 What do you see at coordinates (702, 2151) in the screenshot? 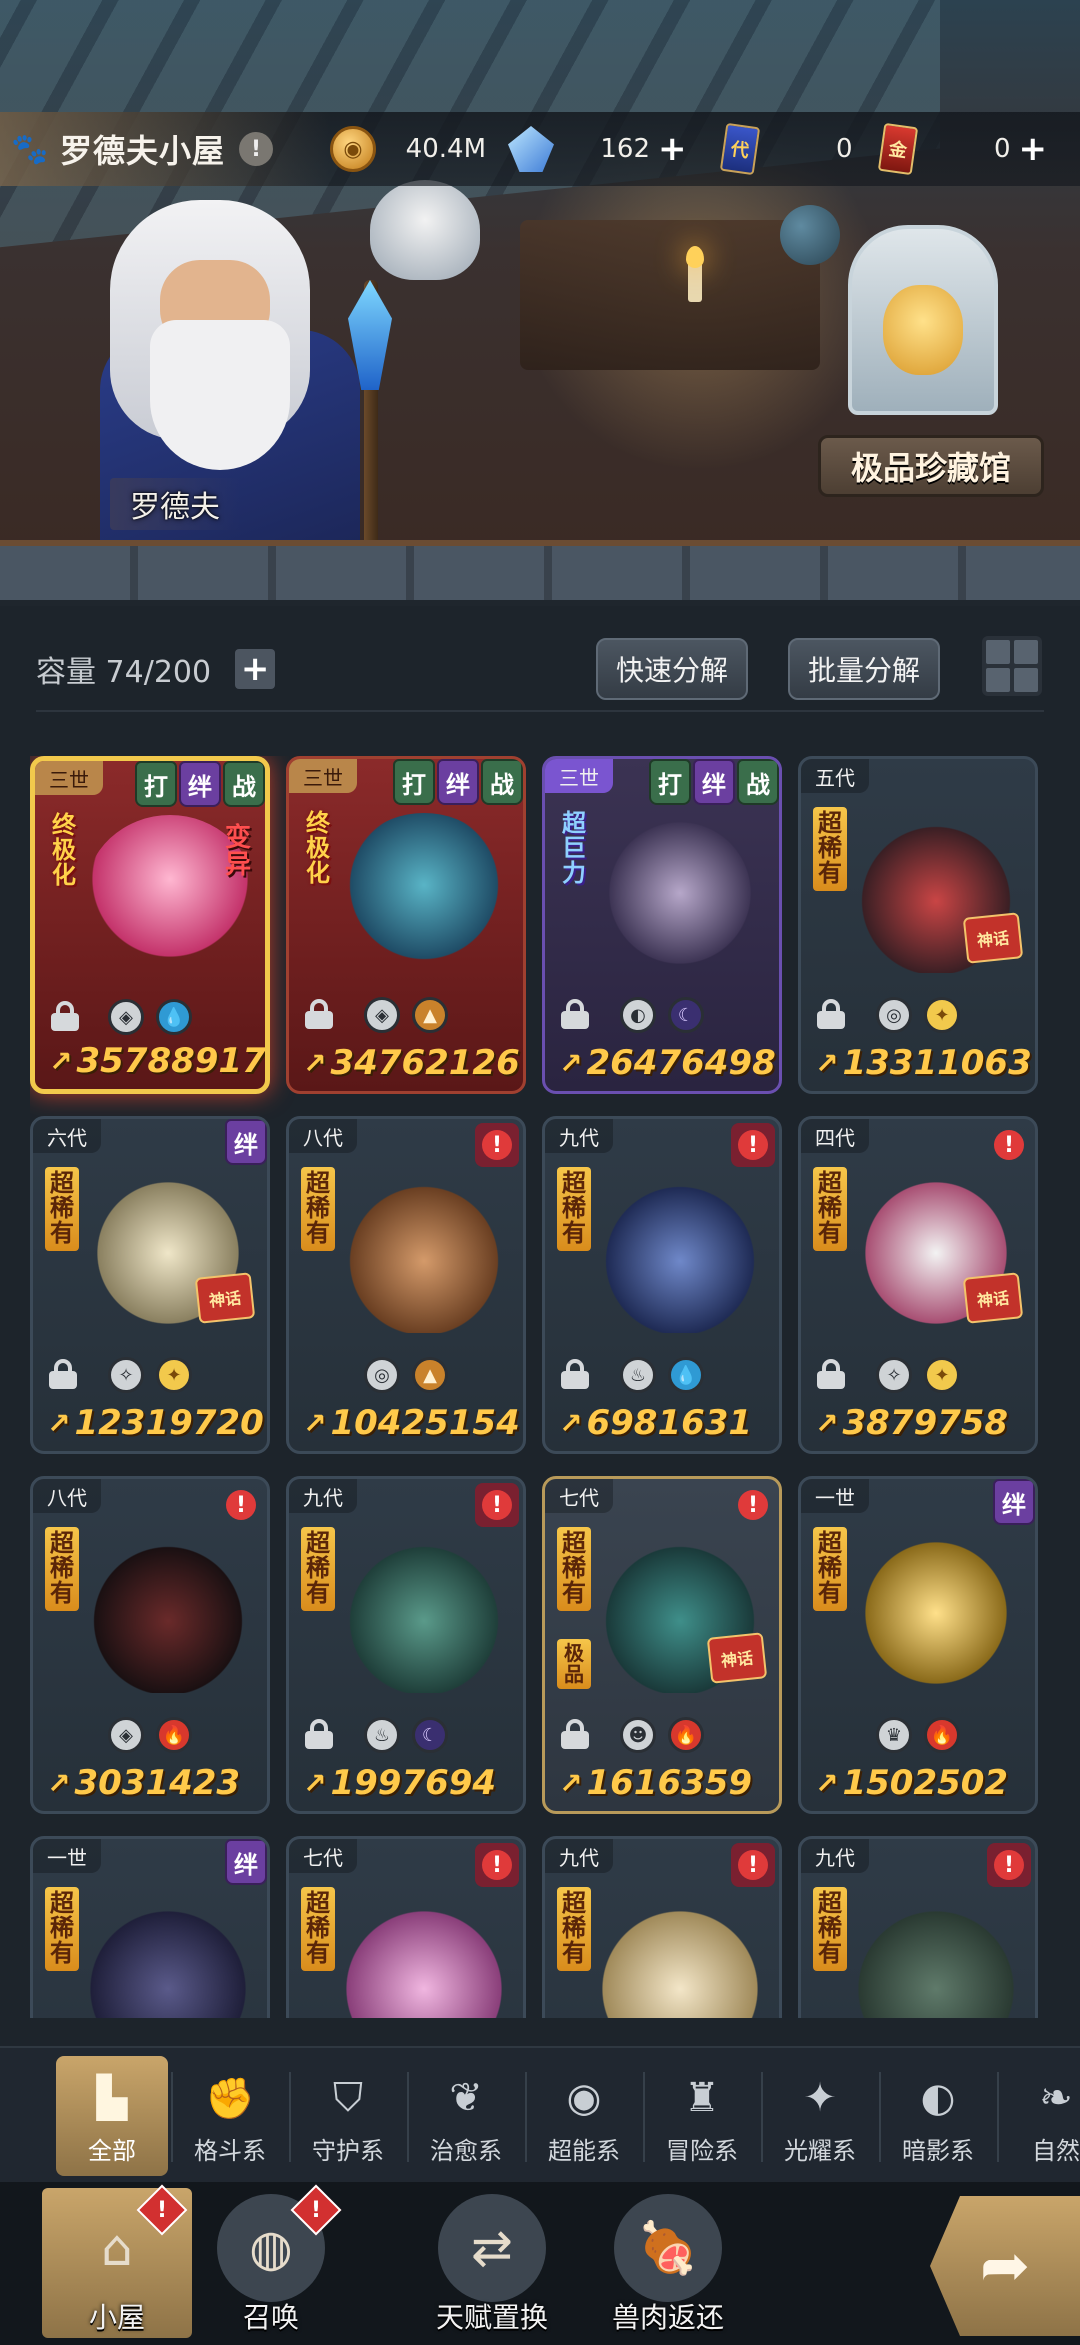
I see `filter-label: 冒险系` at bounding box center [702, 2151].